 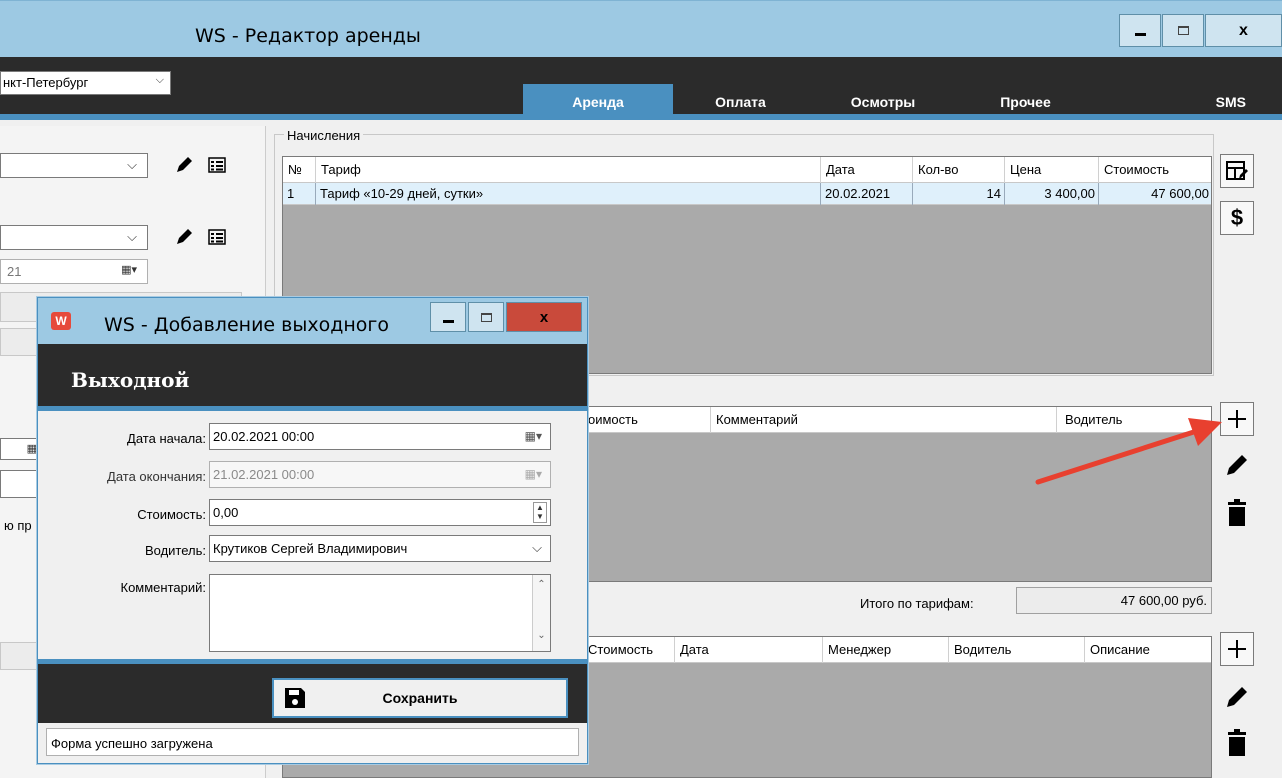 What do you see at coordinates (1052, 170) in the screenshot?
I see `column-header: Цена` at bounding box center [1052, 170].